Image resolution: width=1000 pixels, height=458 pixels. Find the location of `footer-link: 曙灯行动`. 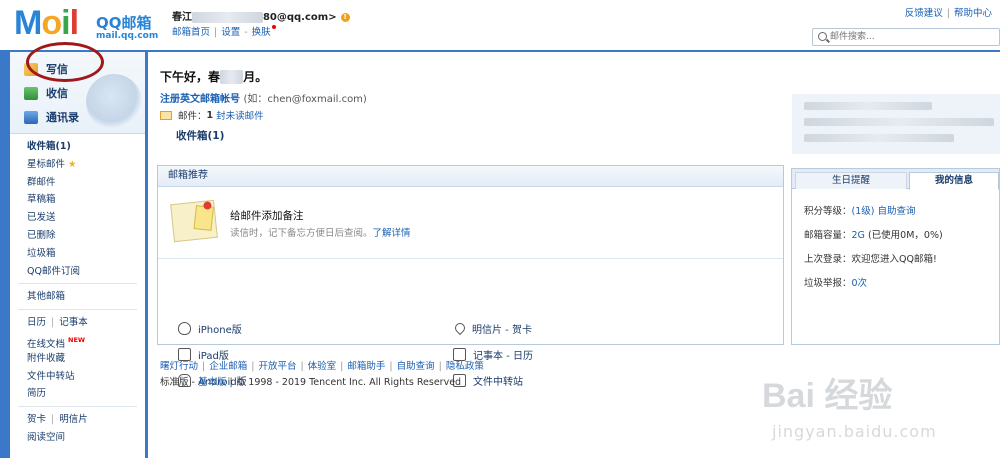

footer-link: 曙灯行动 is located at coordinates (179, 366).